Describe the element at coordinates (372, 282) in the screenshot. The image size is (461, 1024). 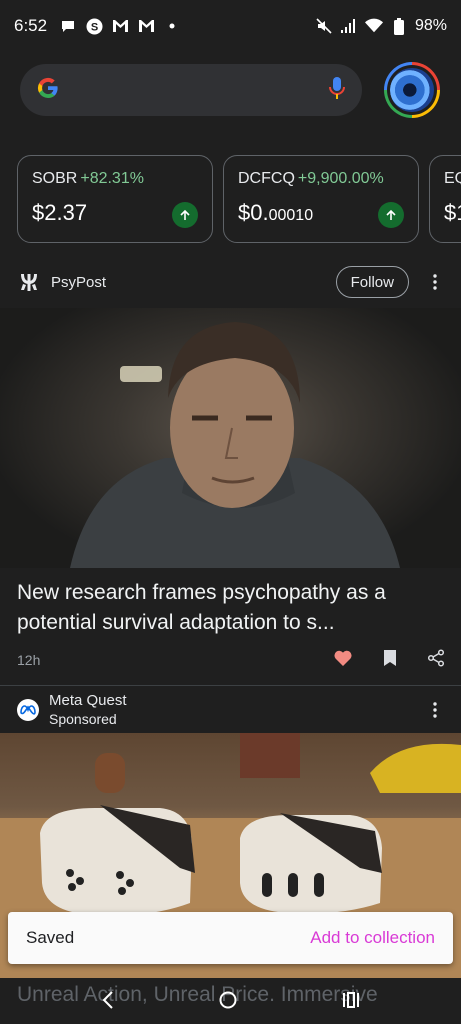
I see `follow-button: Follow` at that location.